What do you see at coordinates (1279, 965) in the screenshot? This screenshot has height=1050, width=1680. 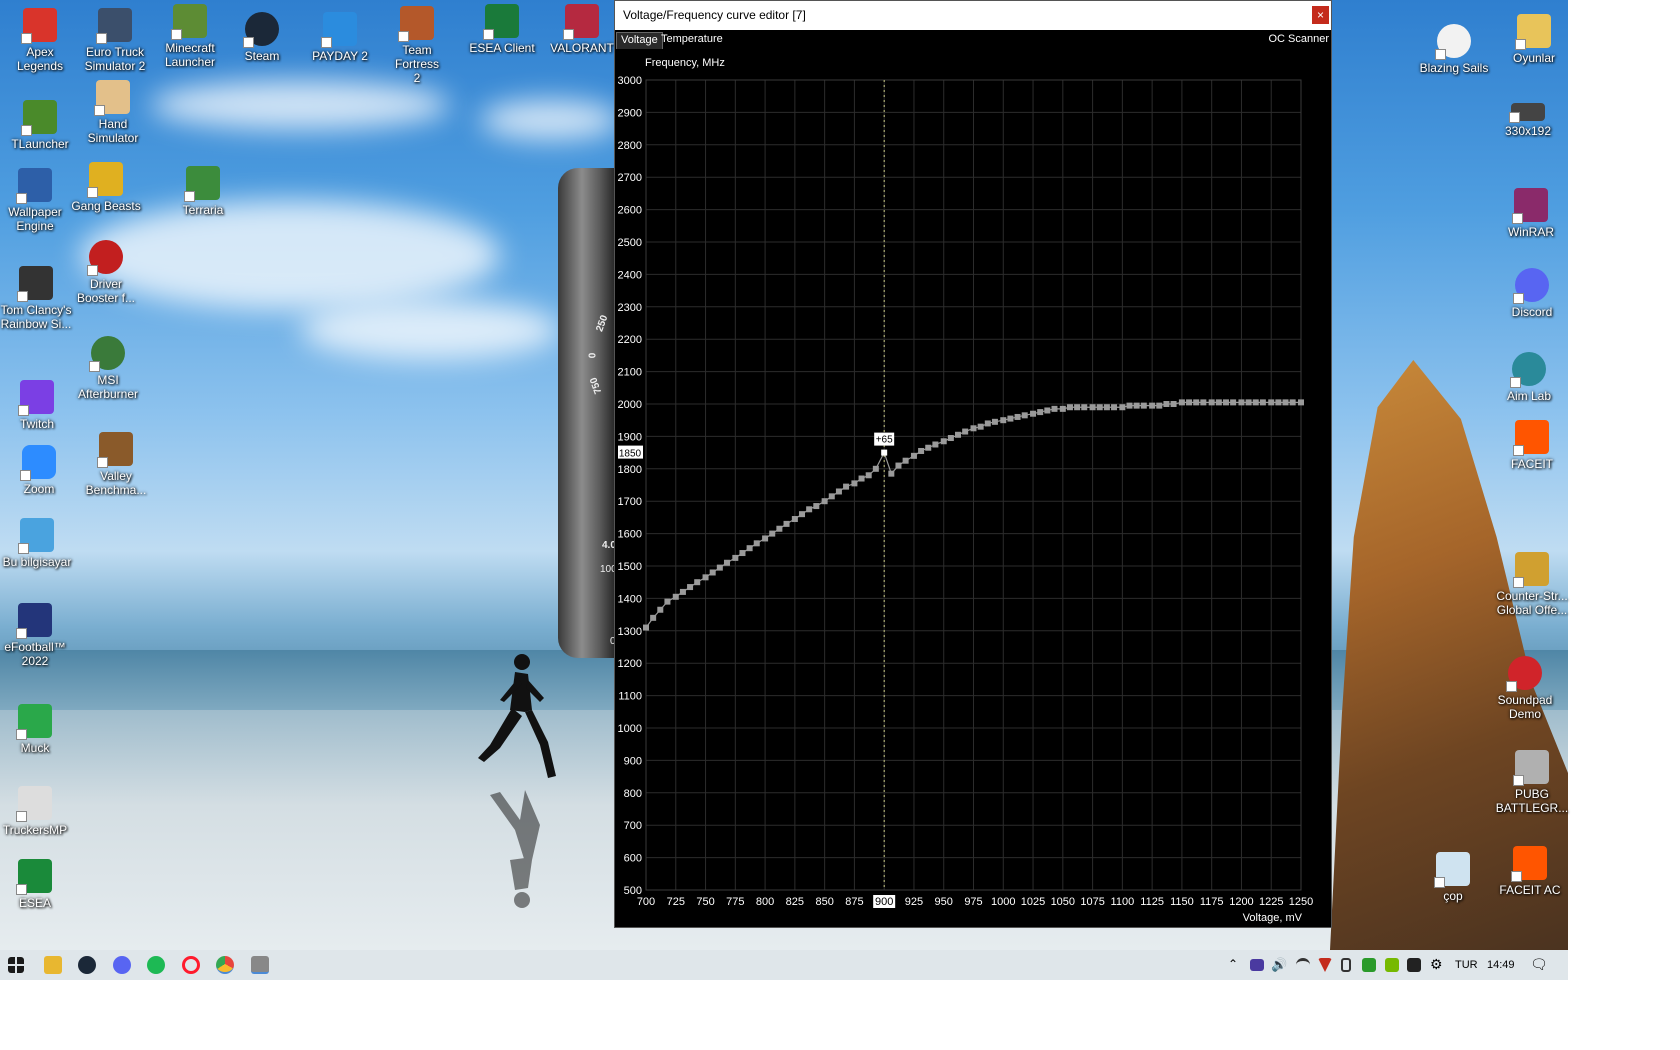 I see `volume-icon: 🔊` at bounding box center [1279, 965].